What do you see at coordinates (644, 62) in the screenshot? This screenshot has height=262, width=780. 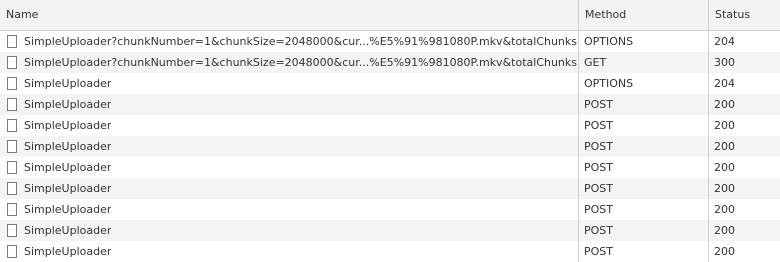 I see `method-cell: GET` at bounding box center [644, 62].